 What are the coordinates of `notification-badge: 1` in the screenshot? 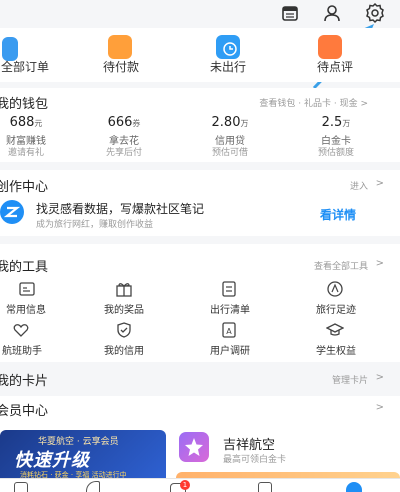 It's located at (185, 485).